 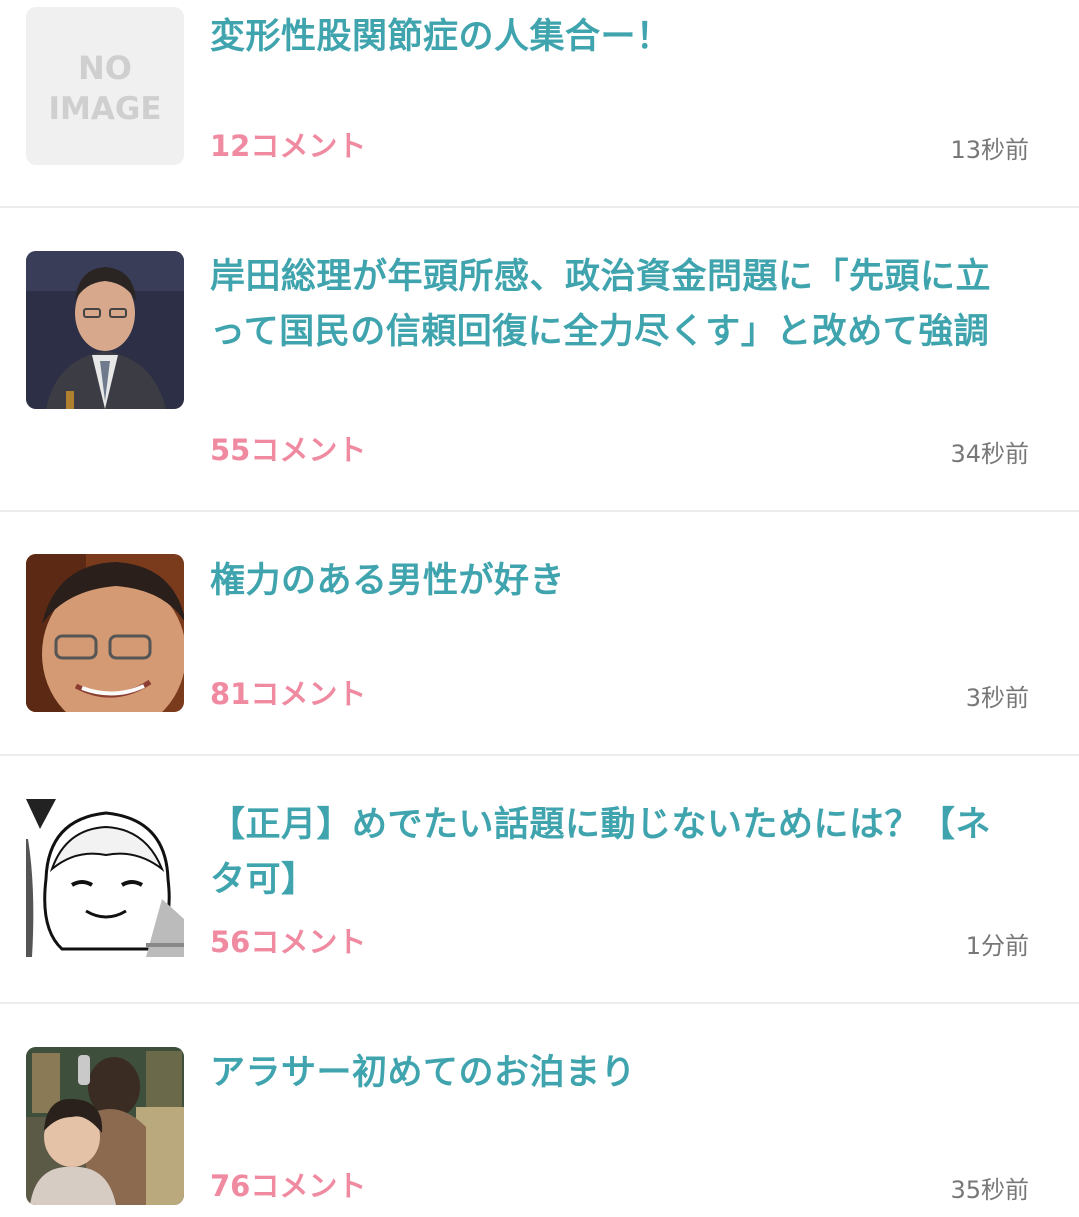 I want to click on man-in-suit-photo, so click(x=105, y=330).